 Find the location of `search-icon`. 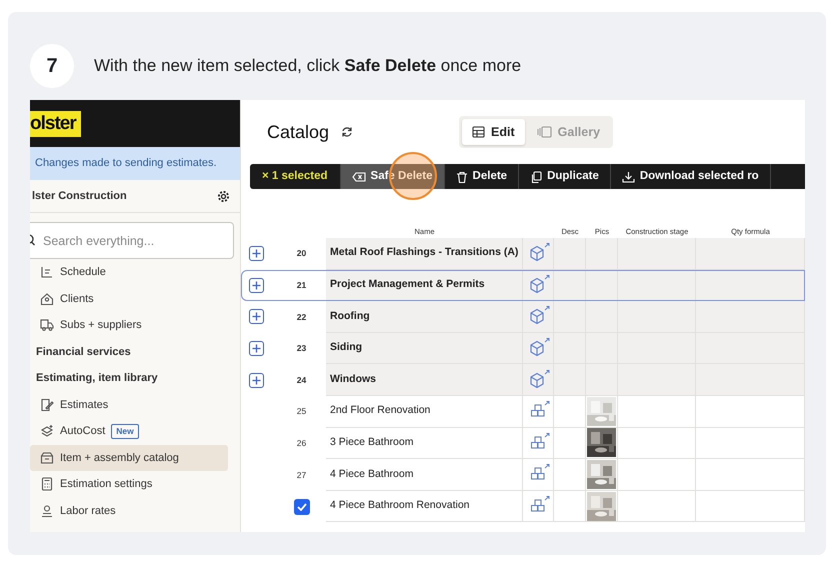

search-icon is located at coordinates (33, 240).